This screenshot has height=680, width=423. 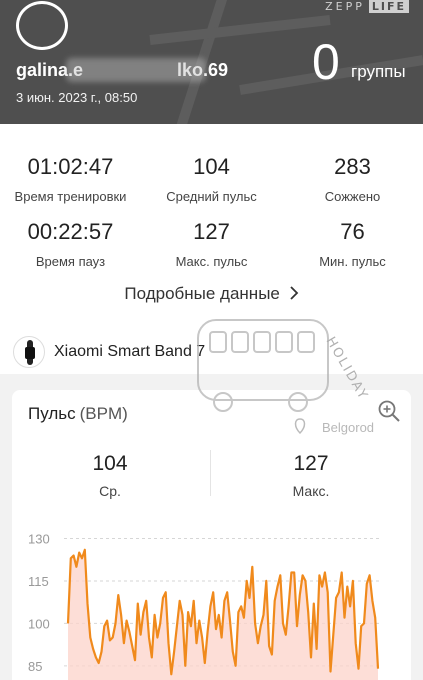 What do you see at coordinates (311, 463) in the screenshot?
I see `max-pulse-value: 127` at bounding box center [311, 463].